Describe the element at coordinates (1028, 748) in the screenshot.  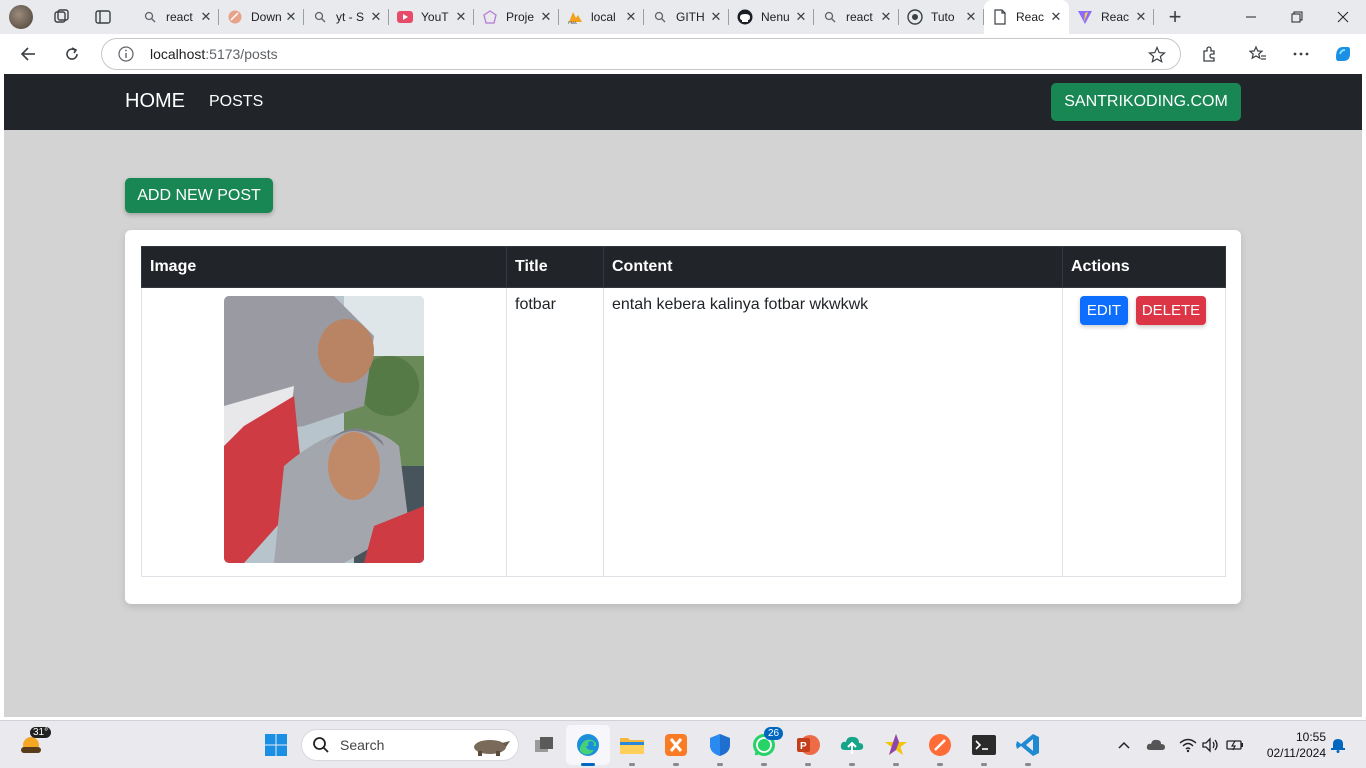
I see `vscode-icon` at that location.